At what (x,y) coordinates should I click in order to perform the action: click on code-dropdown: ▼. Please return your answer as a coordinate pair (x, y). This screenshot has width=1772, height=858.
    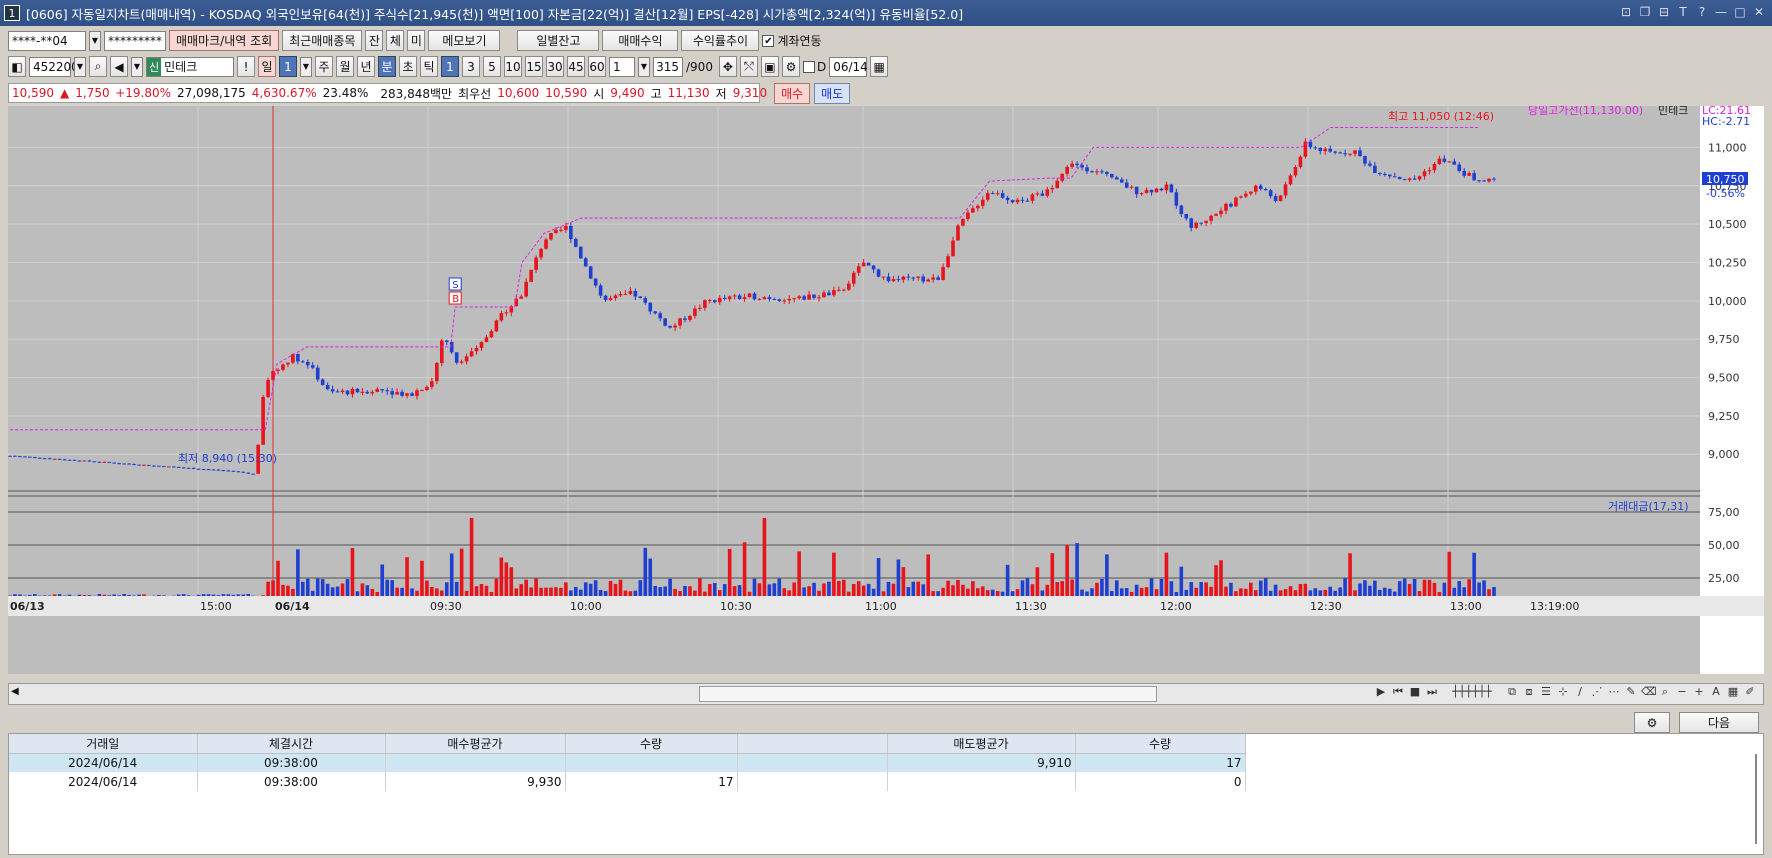
    Looking at the image, I should click on (80, 66).